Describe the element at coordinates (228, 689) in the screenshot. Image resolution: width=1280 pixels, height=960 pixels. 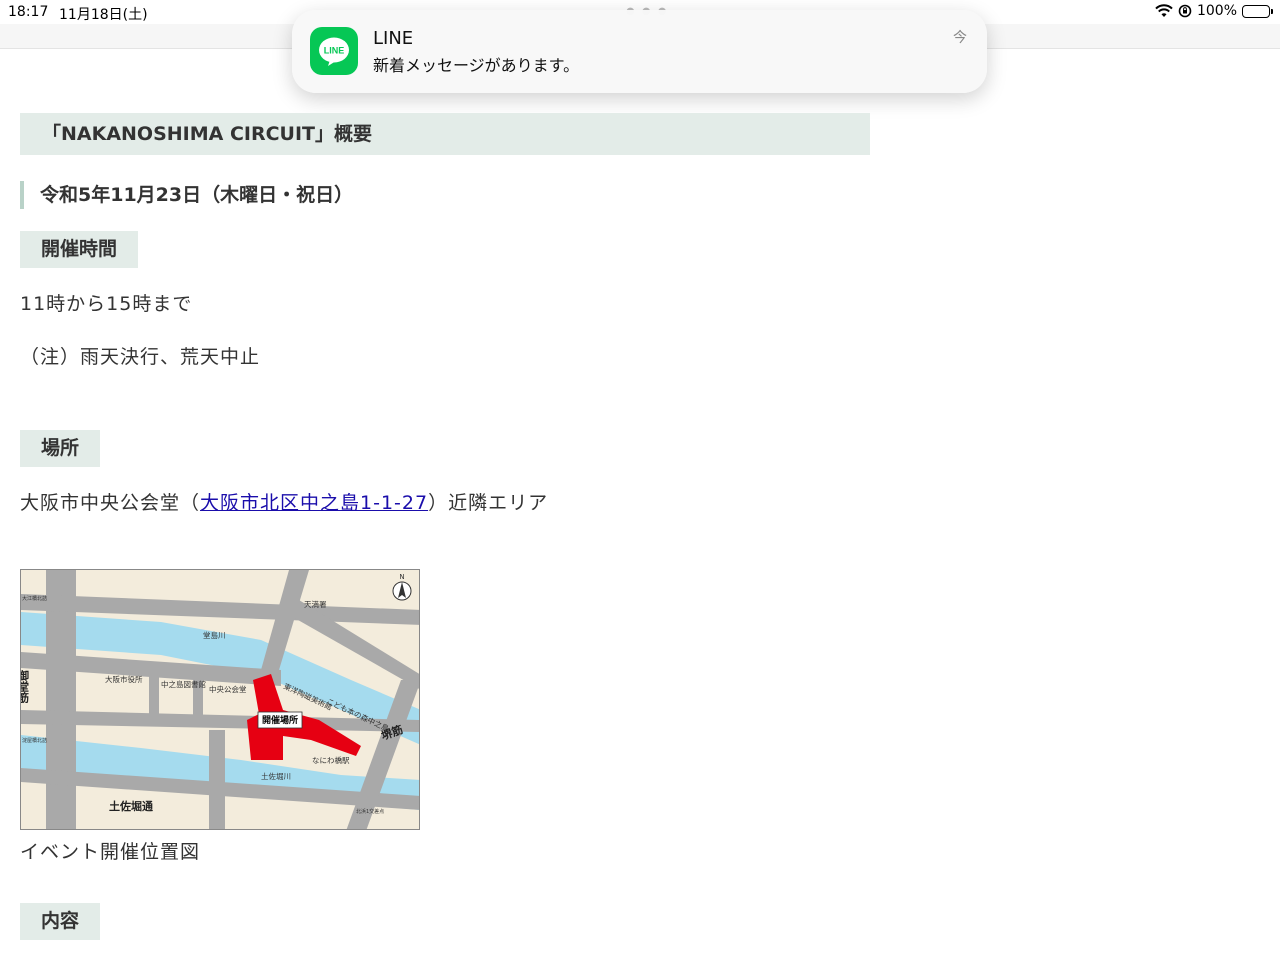
I see `map-label-public-hall: 中央公会堂` at that location.